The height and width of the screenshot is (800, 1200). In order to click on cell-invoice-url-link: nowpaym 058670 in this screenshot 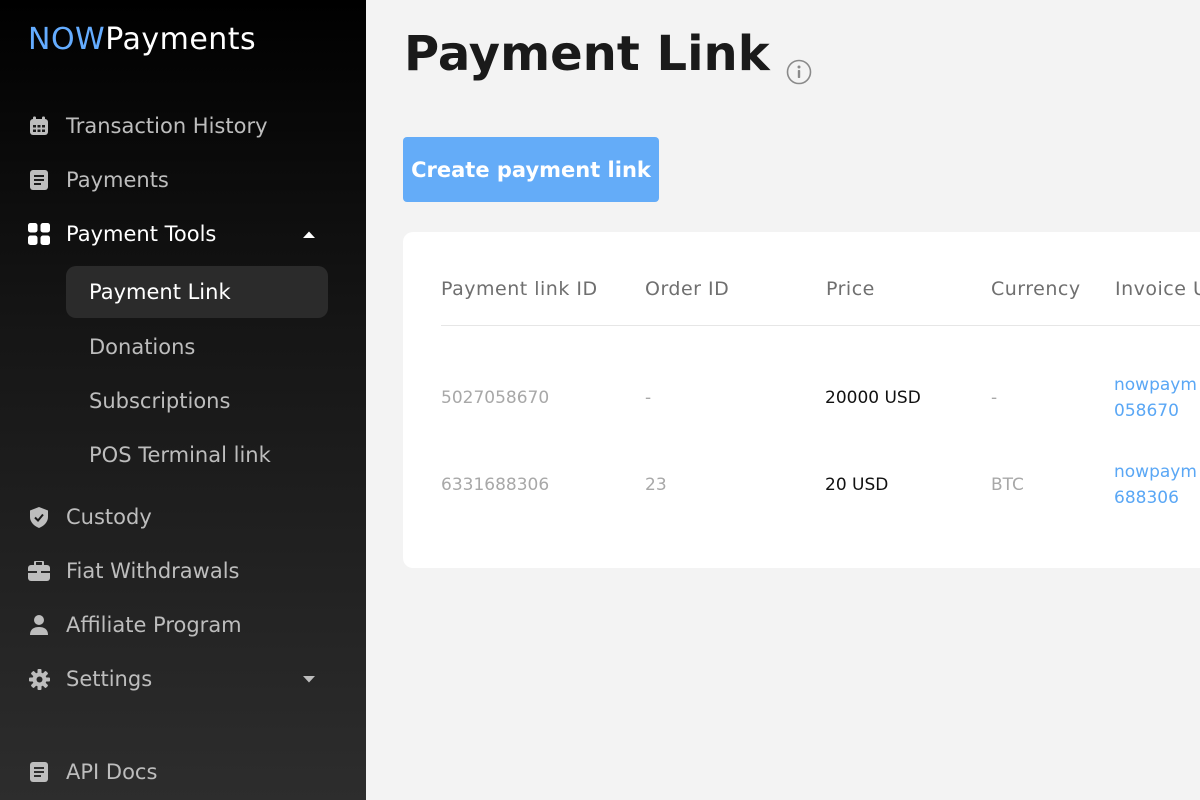, I will do `click(1155, 398)`.